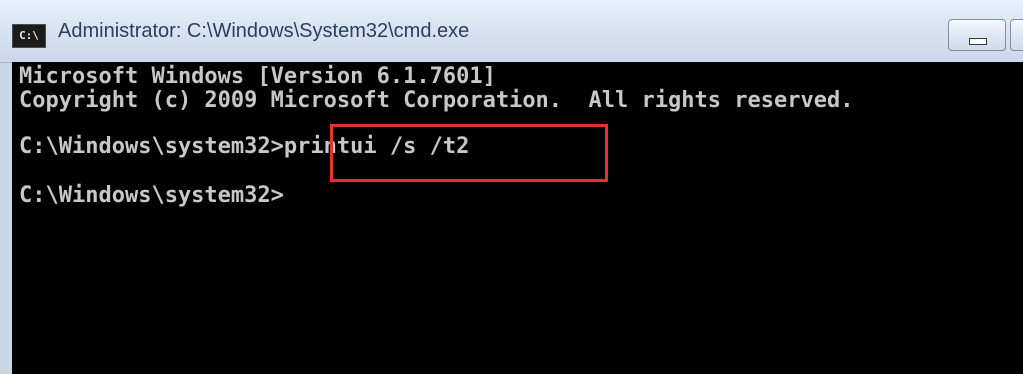  I want to click on console-prompt: C:\Windows\system32>, so click(151, 195).